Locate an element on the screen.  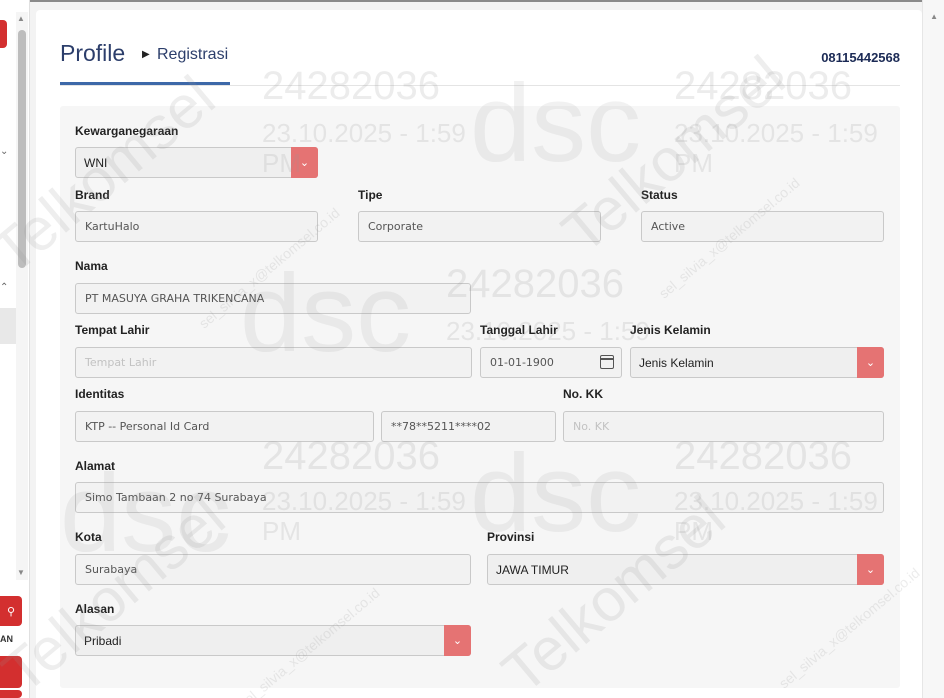
identitas-label: Identitas is located at coordinates (100, 394).